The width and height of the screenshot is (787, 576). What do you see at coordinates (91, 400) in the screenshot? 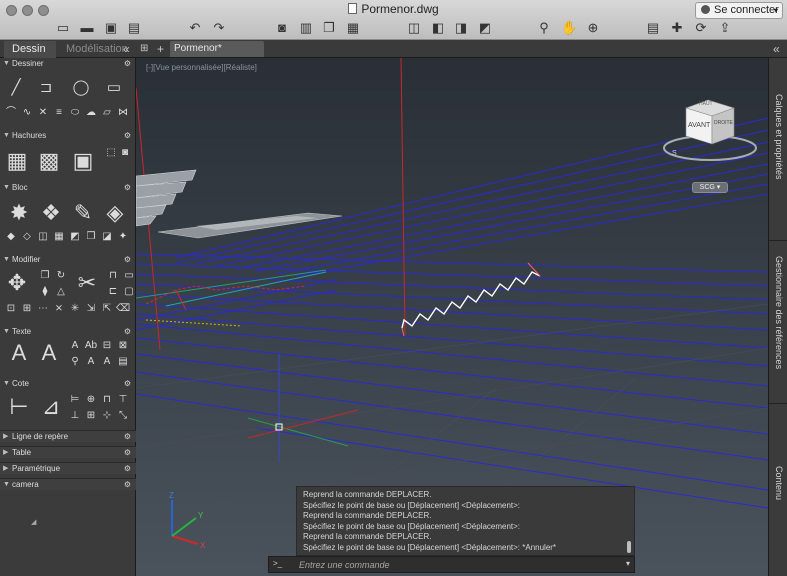
I see `radius-dimension-icon: ⊕` at bounding box center [91, 400].